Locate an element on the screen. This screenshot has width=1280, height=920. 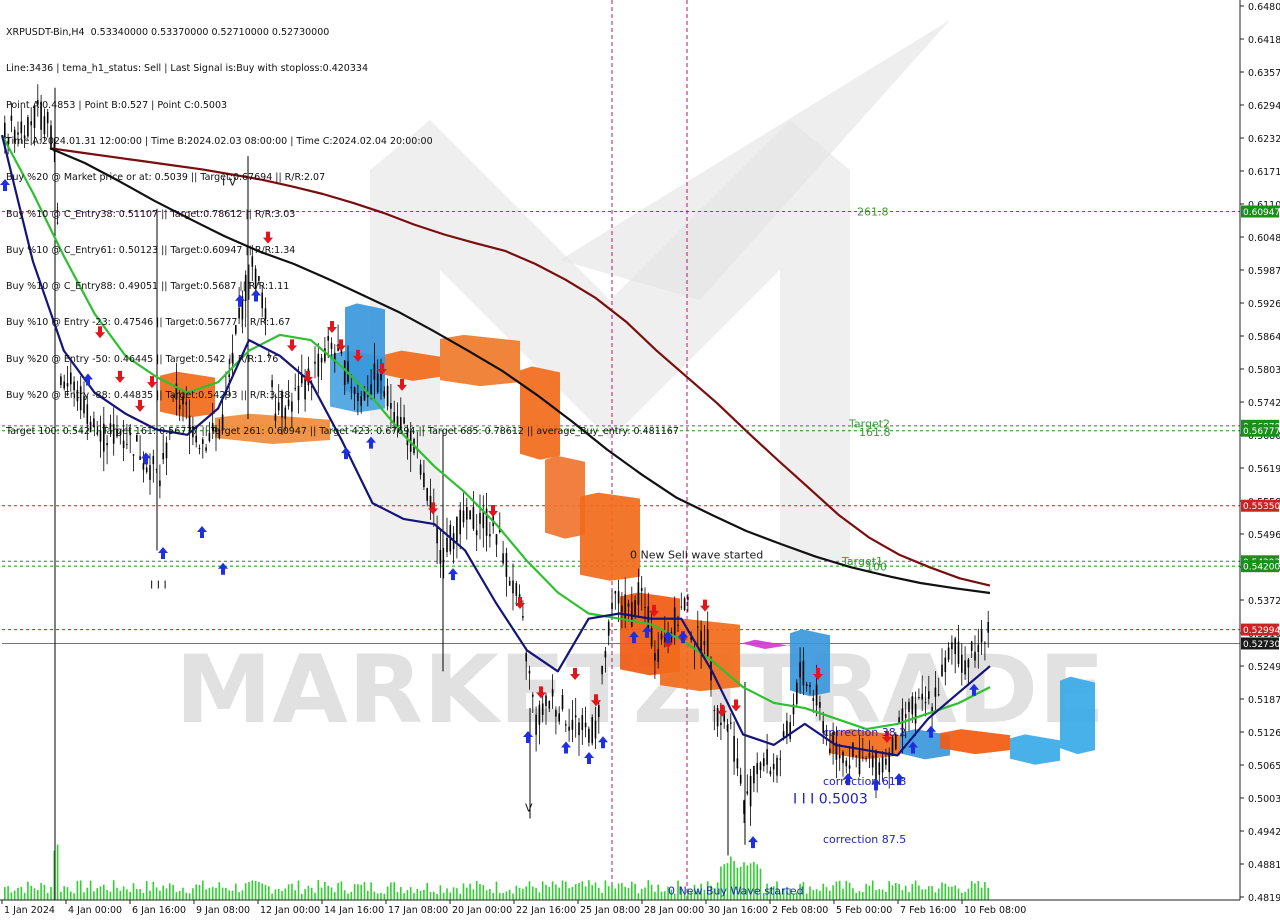
price-tag-label: 0.56777 is located at coordinates (1261, 432).